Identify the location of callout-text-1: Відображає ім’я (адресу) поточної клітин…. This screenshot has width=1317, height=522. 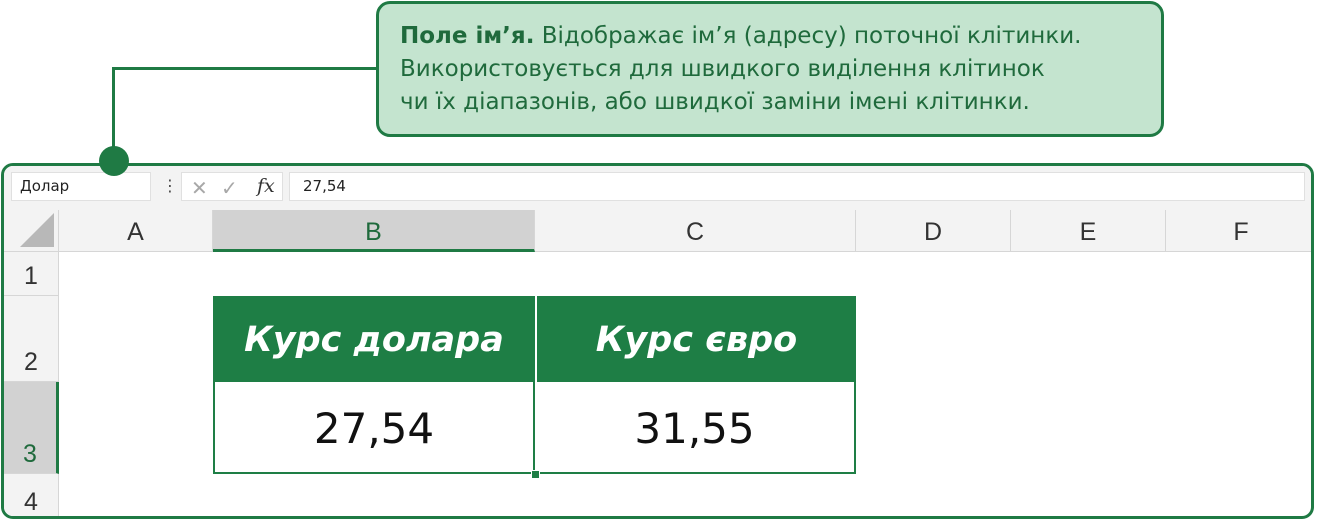
(811, 36).